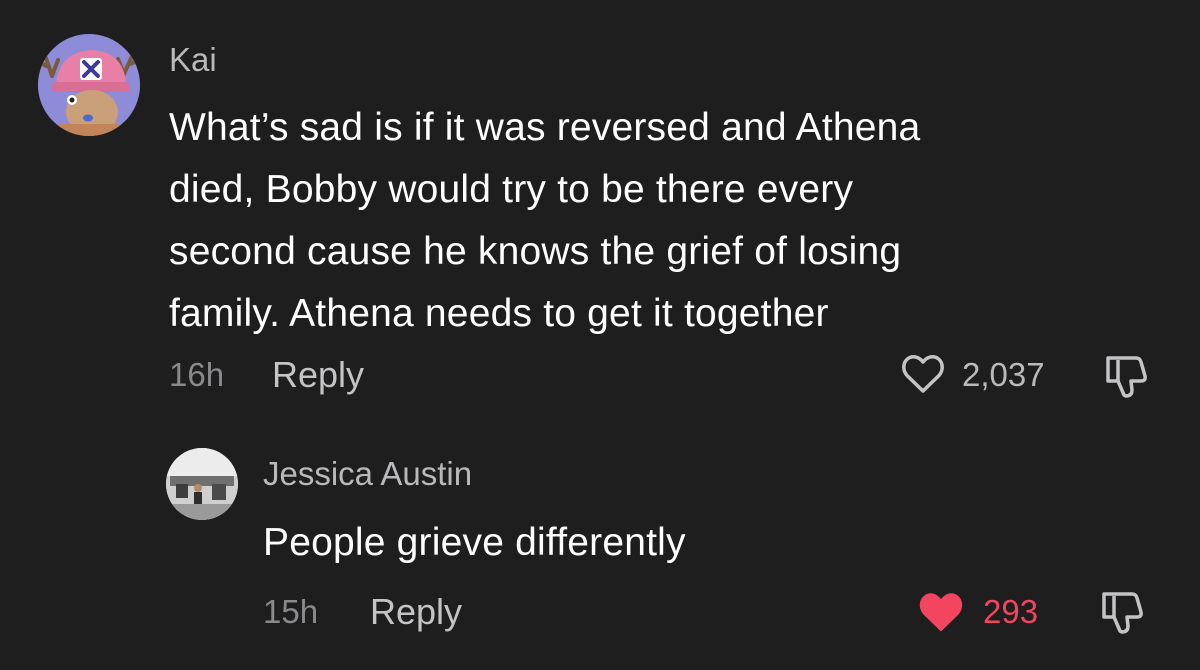  What do you see at coordinates (693, 543) in the screenshot?
I see `comment-text: People grieve differently` at bounding box center [693, 543].